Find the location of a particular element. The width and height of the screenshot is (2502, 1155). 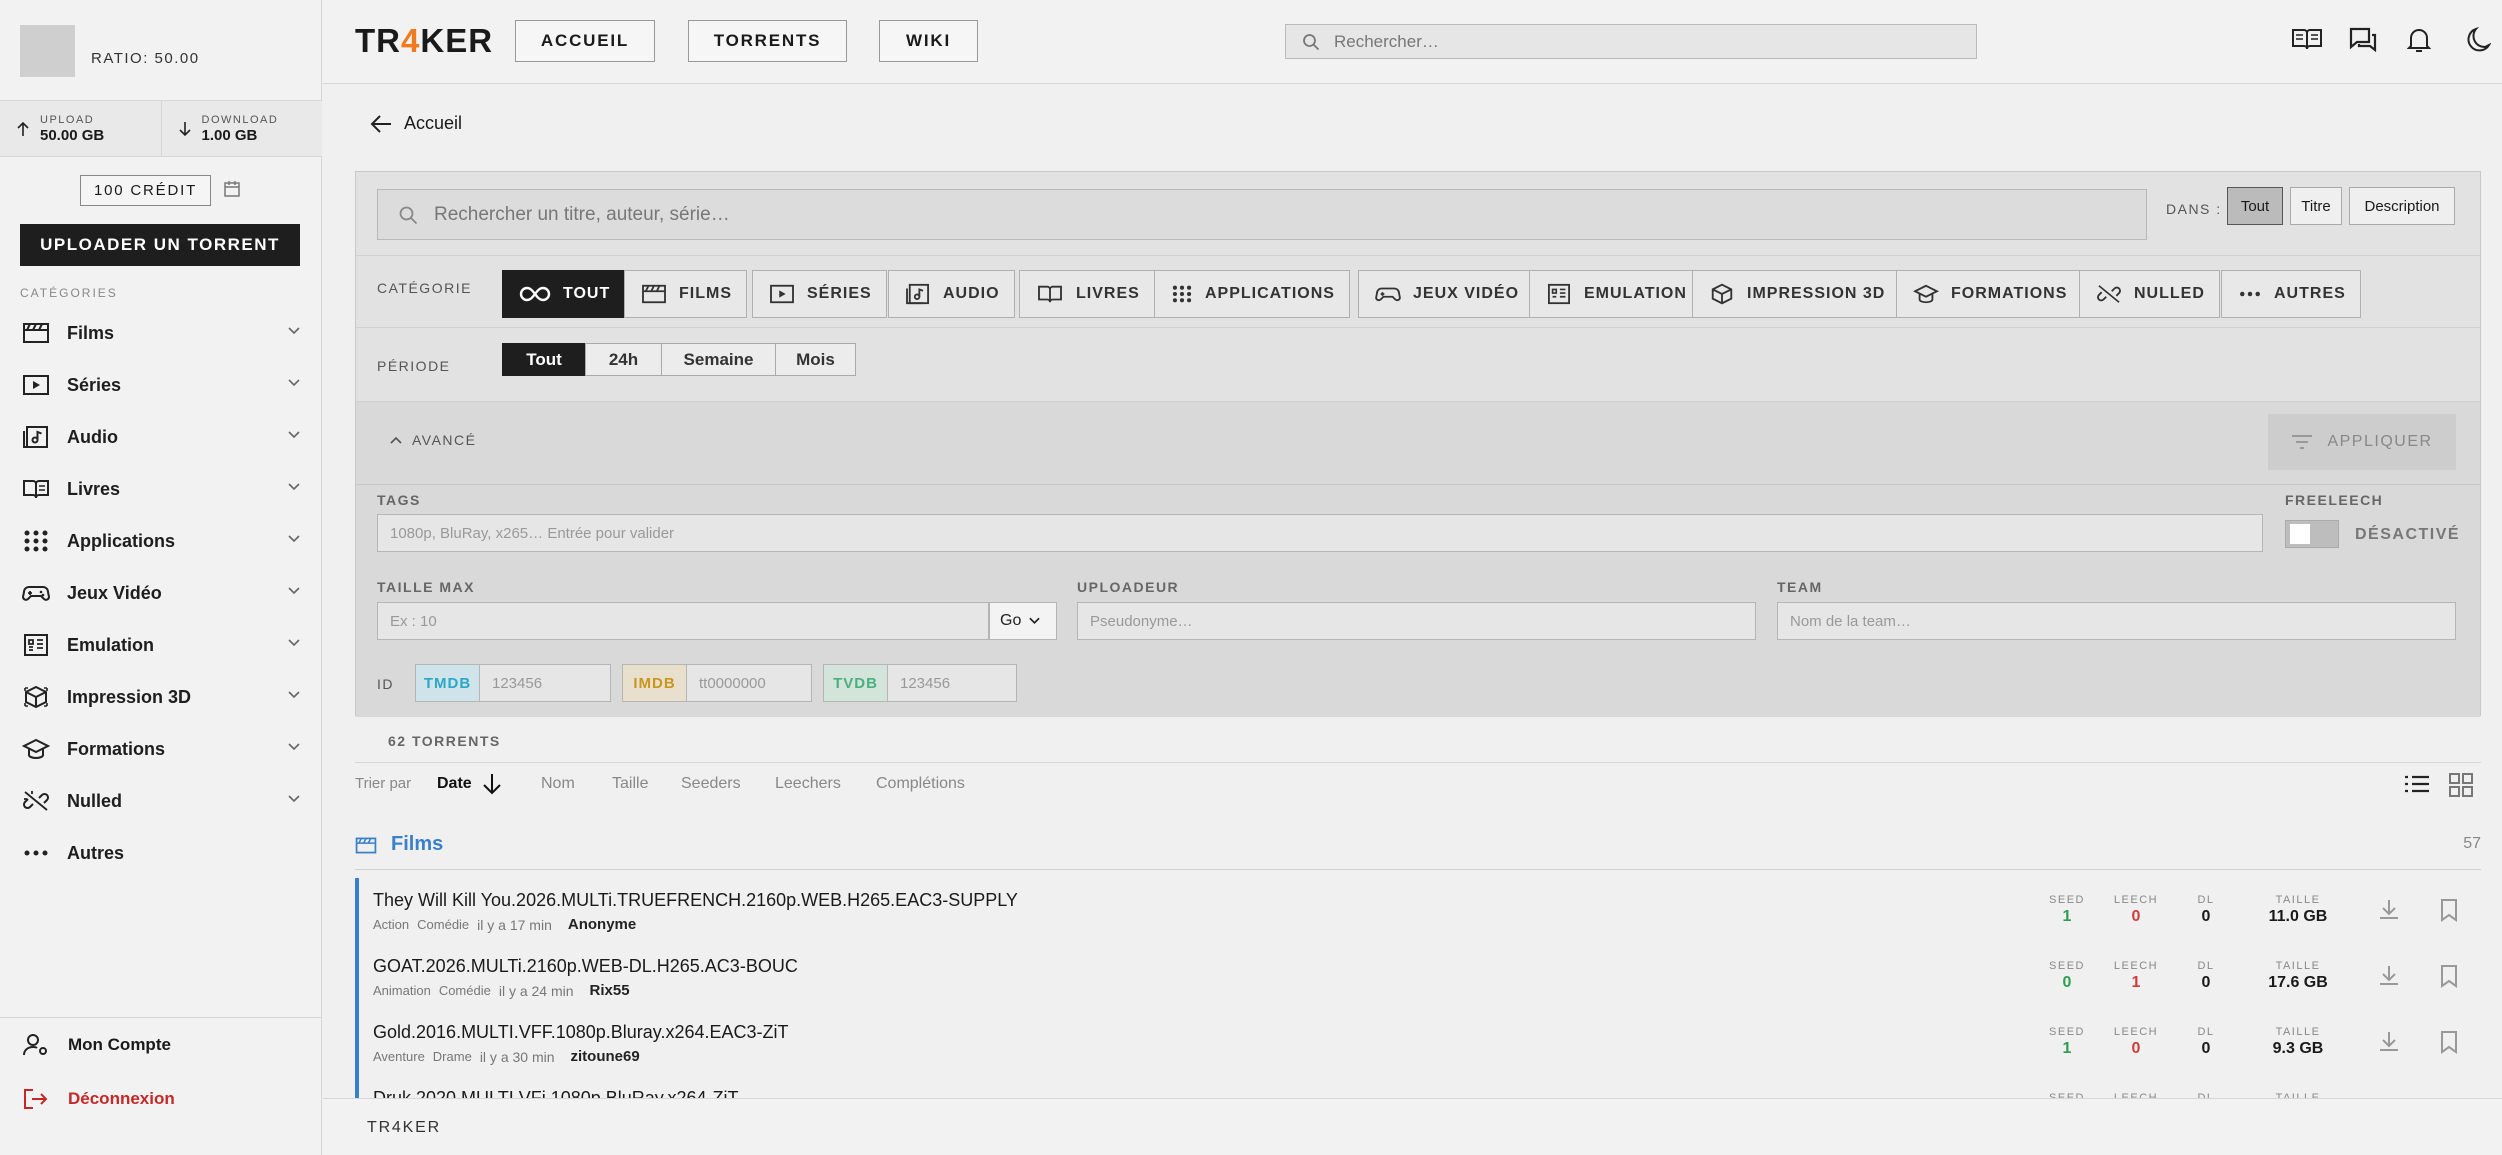

scope-description-button: Description is located at coordinates (2402, 206).